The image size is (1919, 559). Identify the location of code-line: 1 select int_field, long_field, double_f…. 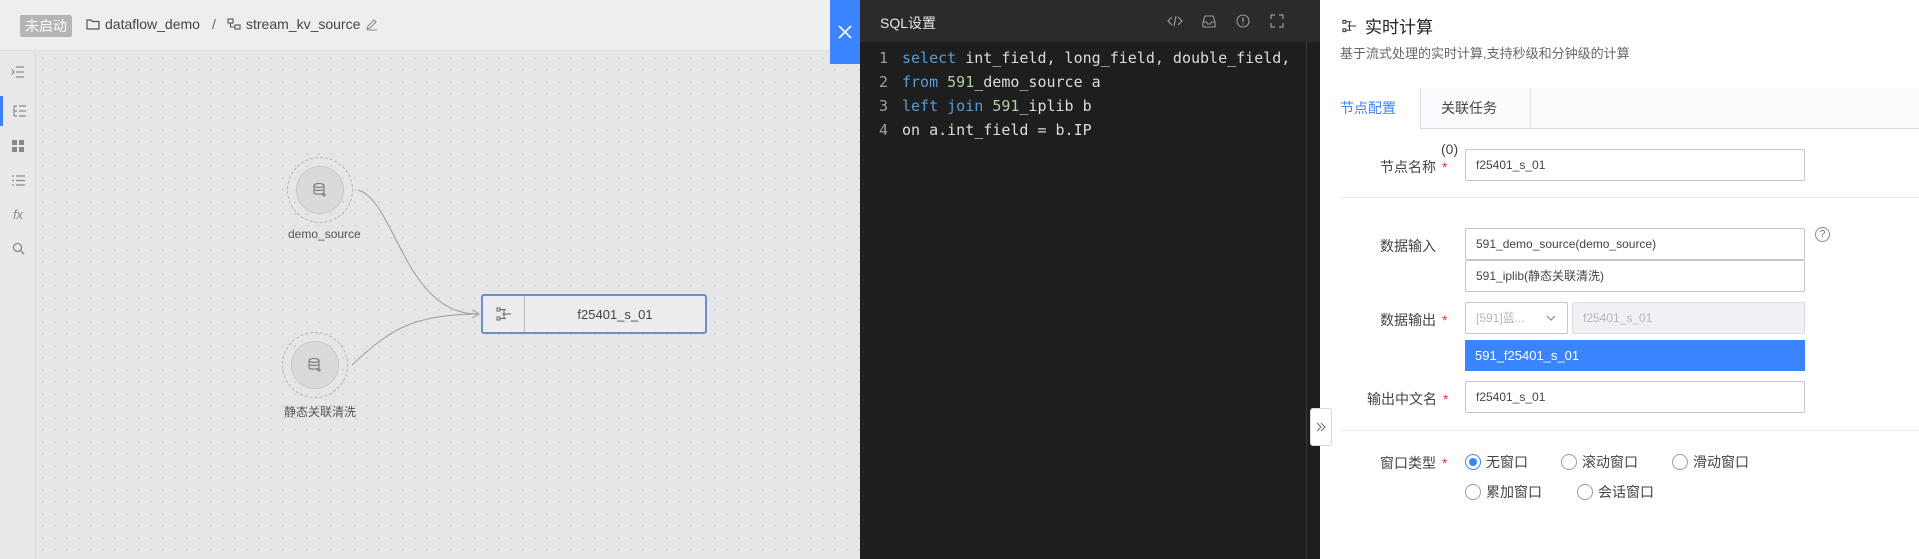
(1090, 58).